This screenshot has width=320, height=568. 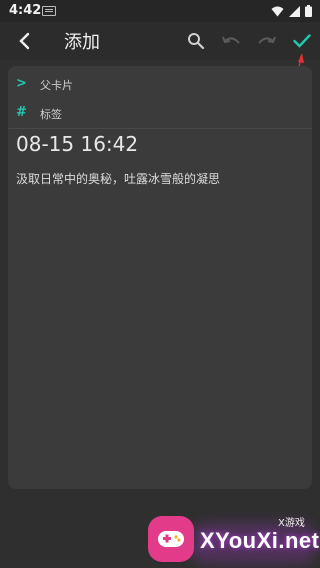 I want to click on parent-card-row: > 父卡片, so click(x=160, y=84).